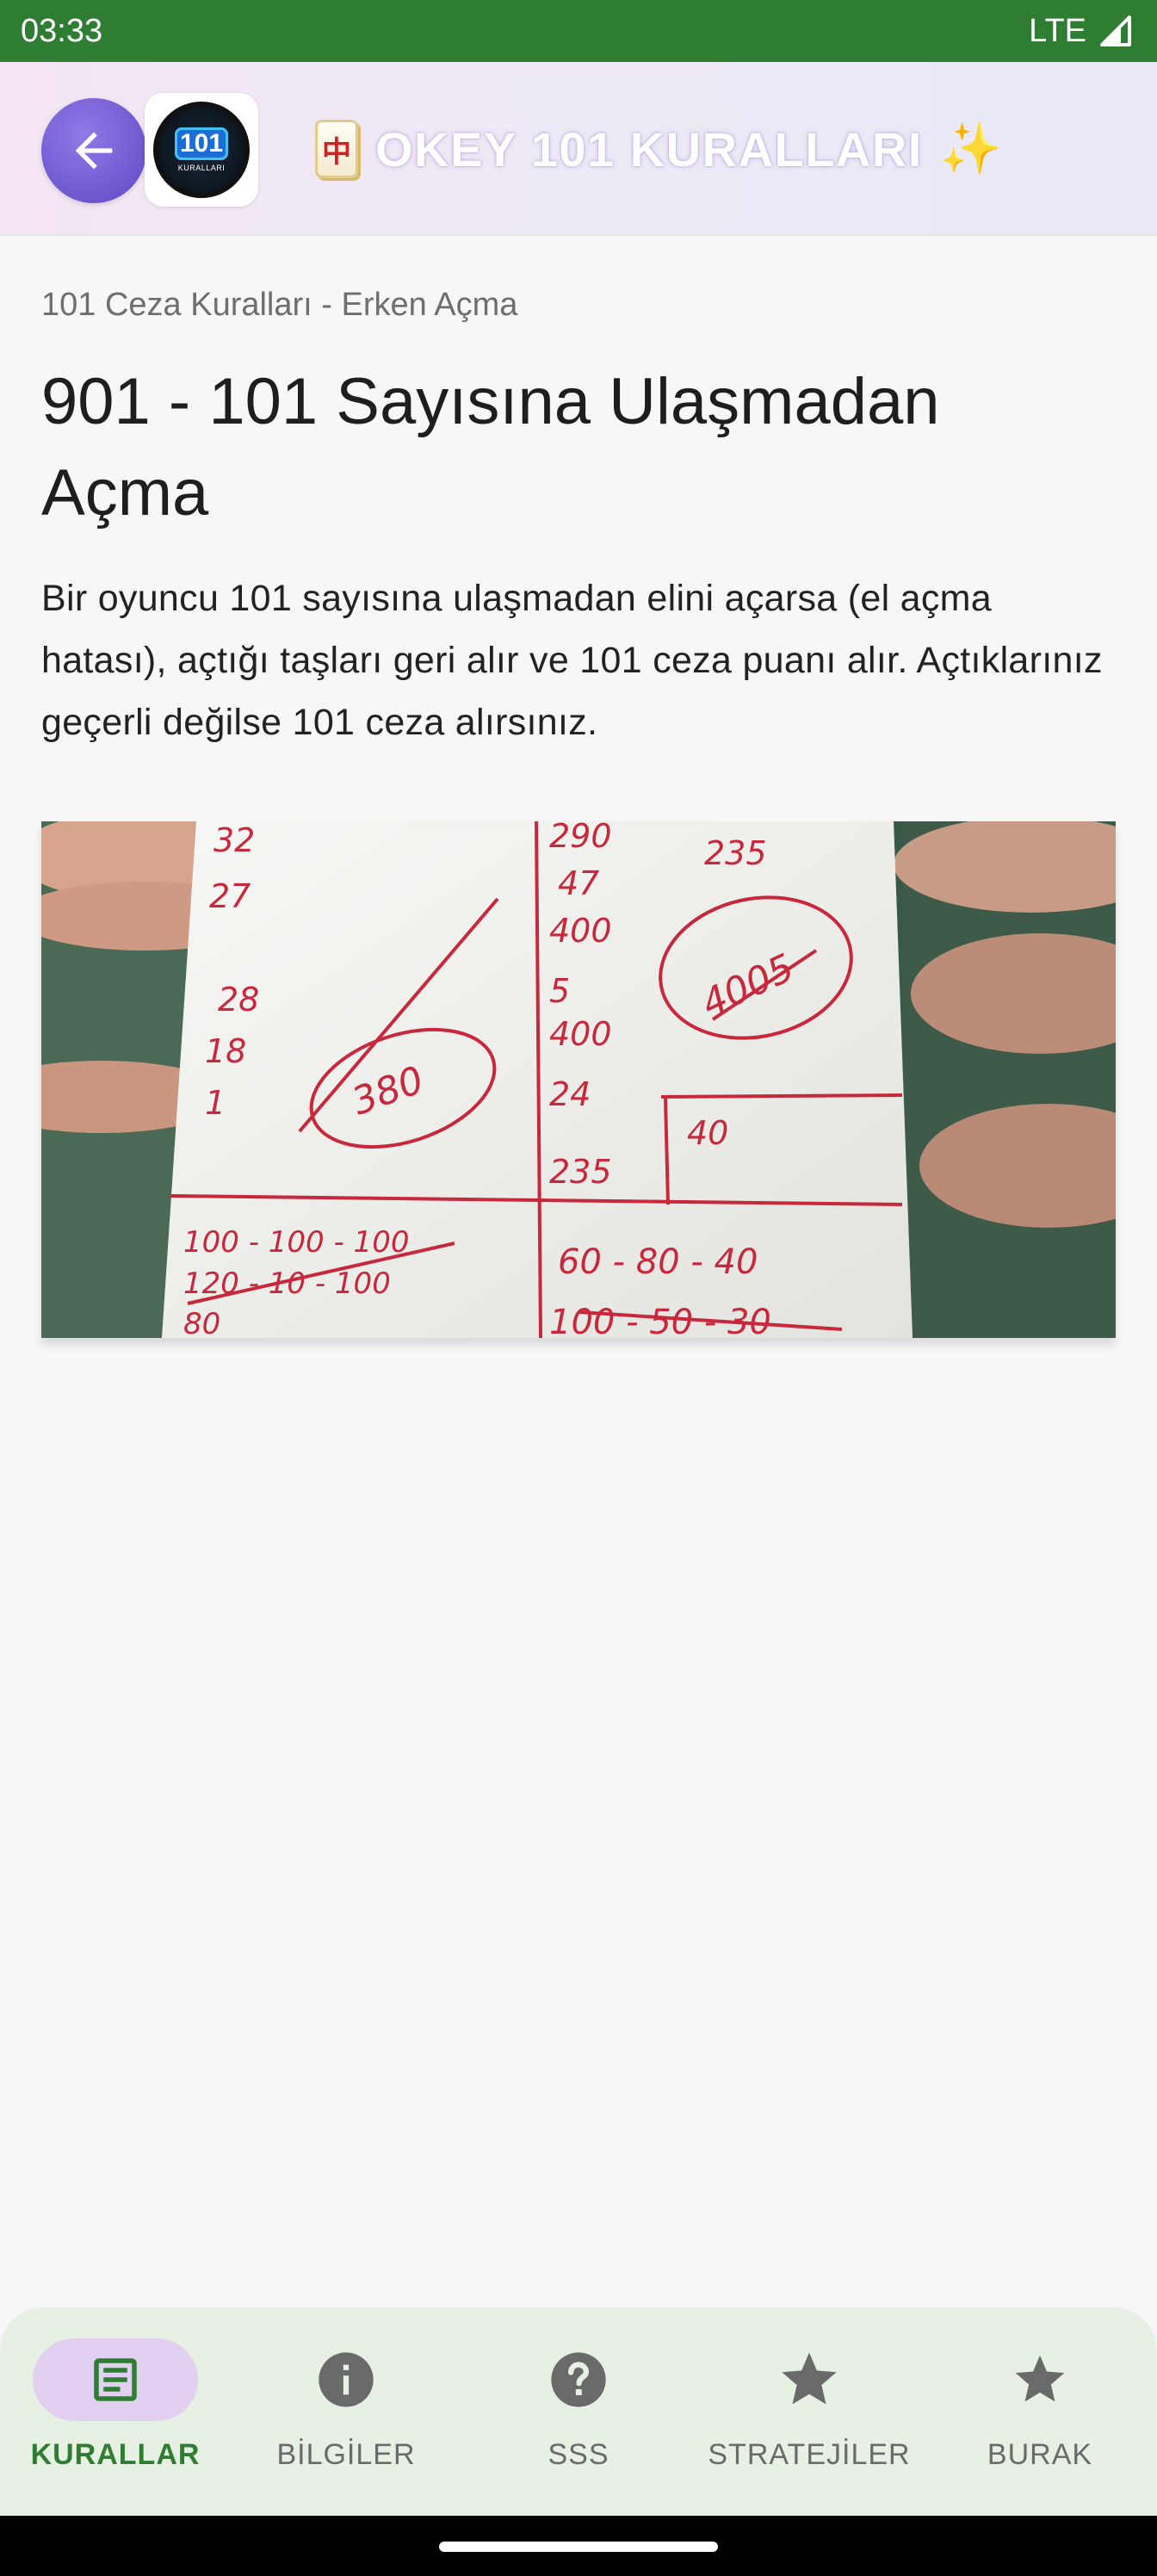 This screenshot has width=1157, height=2576. What do you see at coordinates (735, 853) in the screenshot?
I see `note-right-top: 235` at bounding box center [735, 853].